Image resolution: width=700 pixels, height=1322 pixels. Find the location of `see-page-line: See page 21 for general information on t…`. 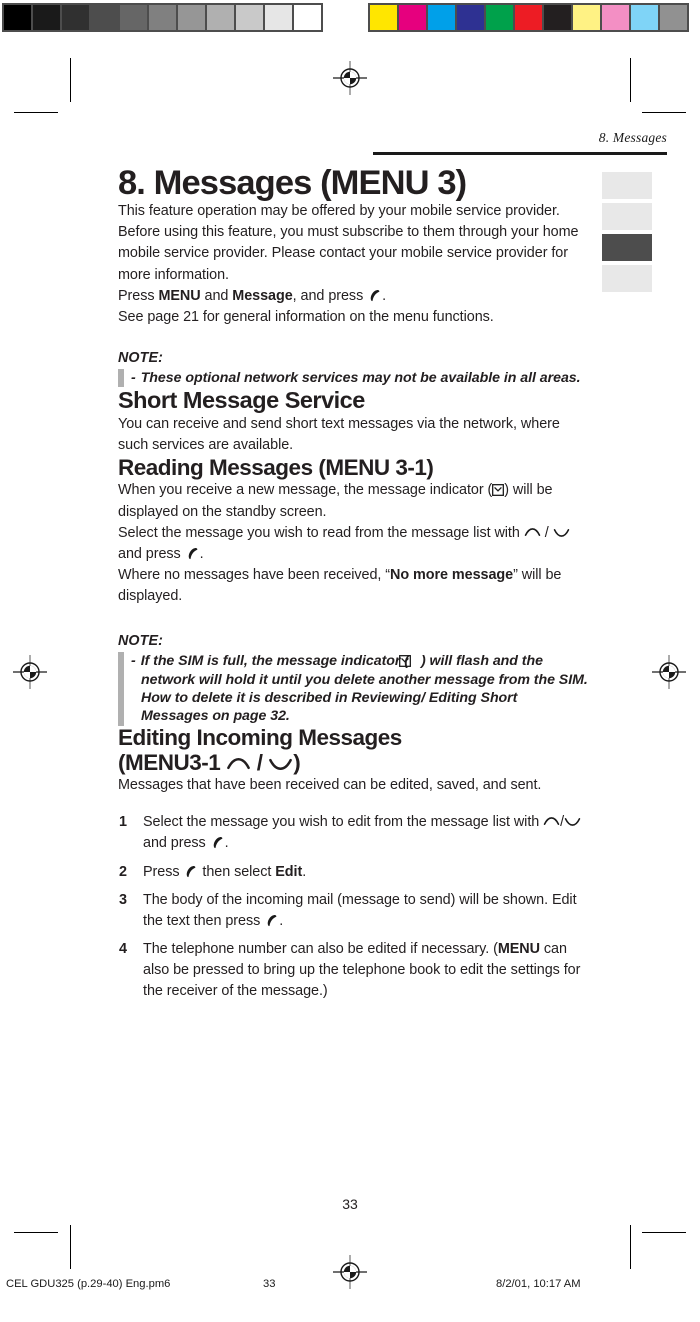

see-page-line: See page 21 for general information on t… is located at coordinates (306, 316).